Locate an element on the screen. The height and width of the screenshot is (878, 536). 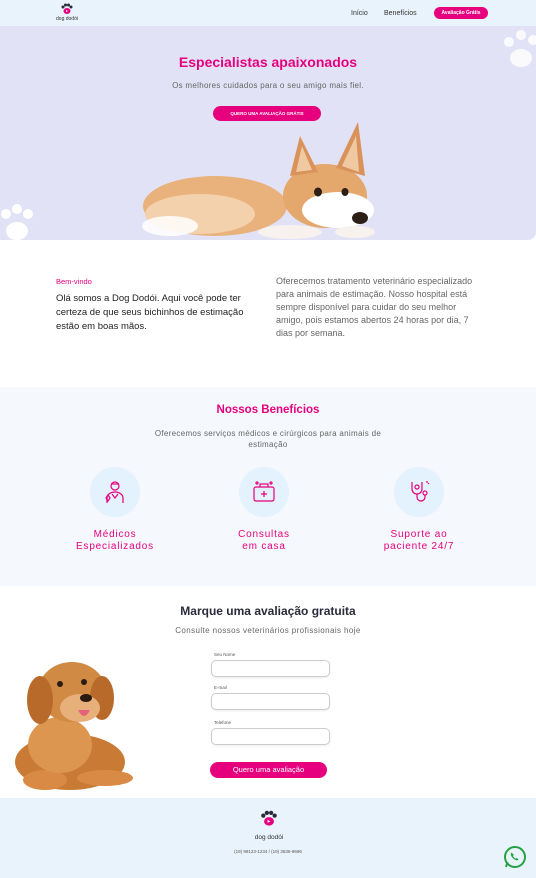
hero-title: Especialistas apaixonados is located at coordinates (268, 62).